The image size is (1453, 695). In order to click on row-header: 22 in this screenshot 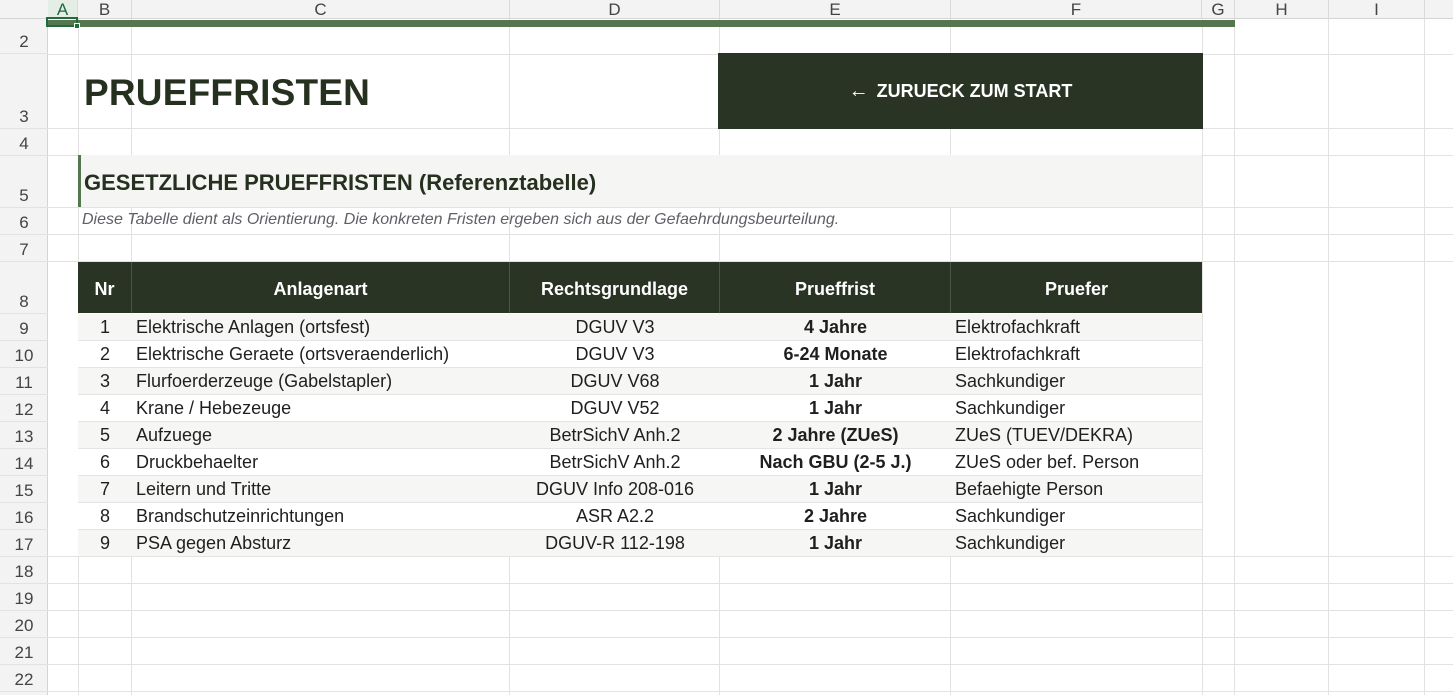, I will do `click(24, 678)`.